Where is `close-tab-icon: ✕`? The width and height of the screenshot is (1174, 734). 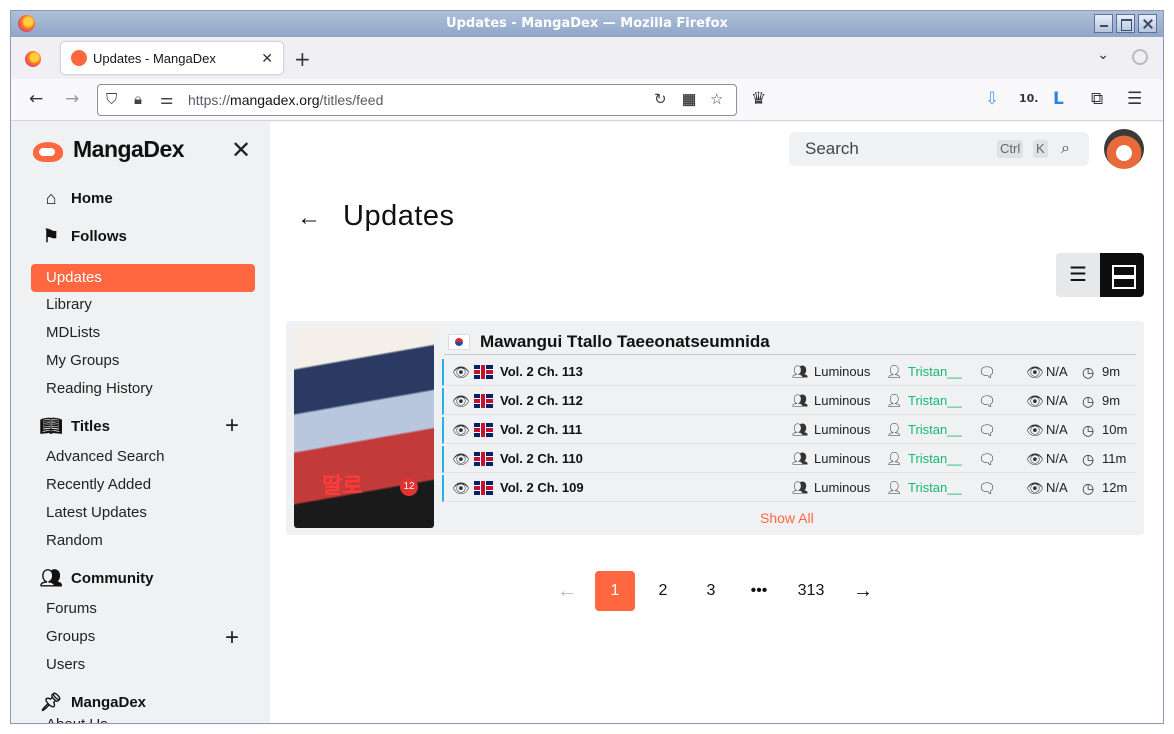
close-tab-icon: ✕ is located at coordinates (267, 58).